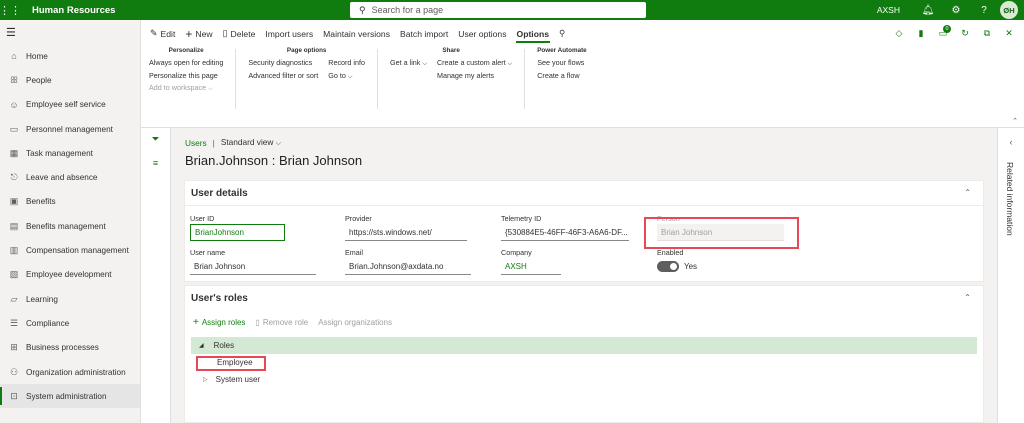 This screenshot has width=1024, height=423. I want to click on plus-icon: +, so click(189, 33).